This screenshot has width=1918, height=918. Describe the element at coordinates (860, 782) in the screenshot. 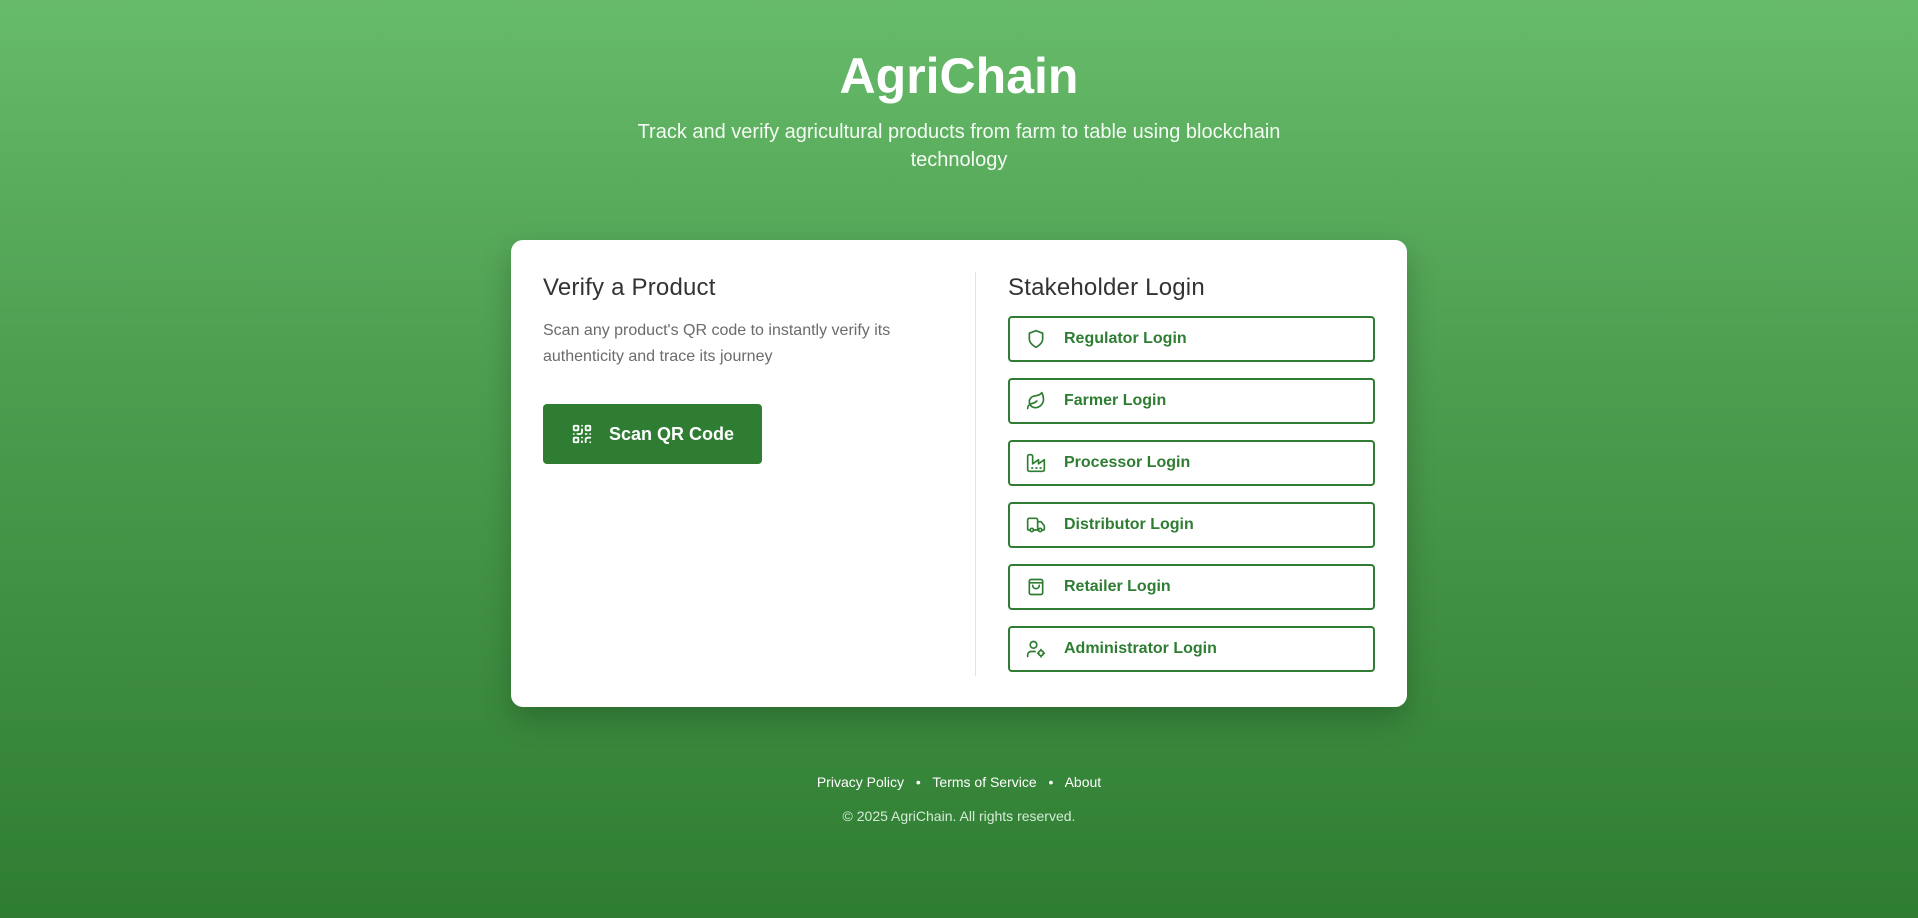

I see `privacy-policy-link: Privacy Policy` at that location.